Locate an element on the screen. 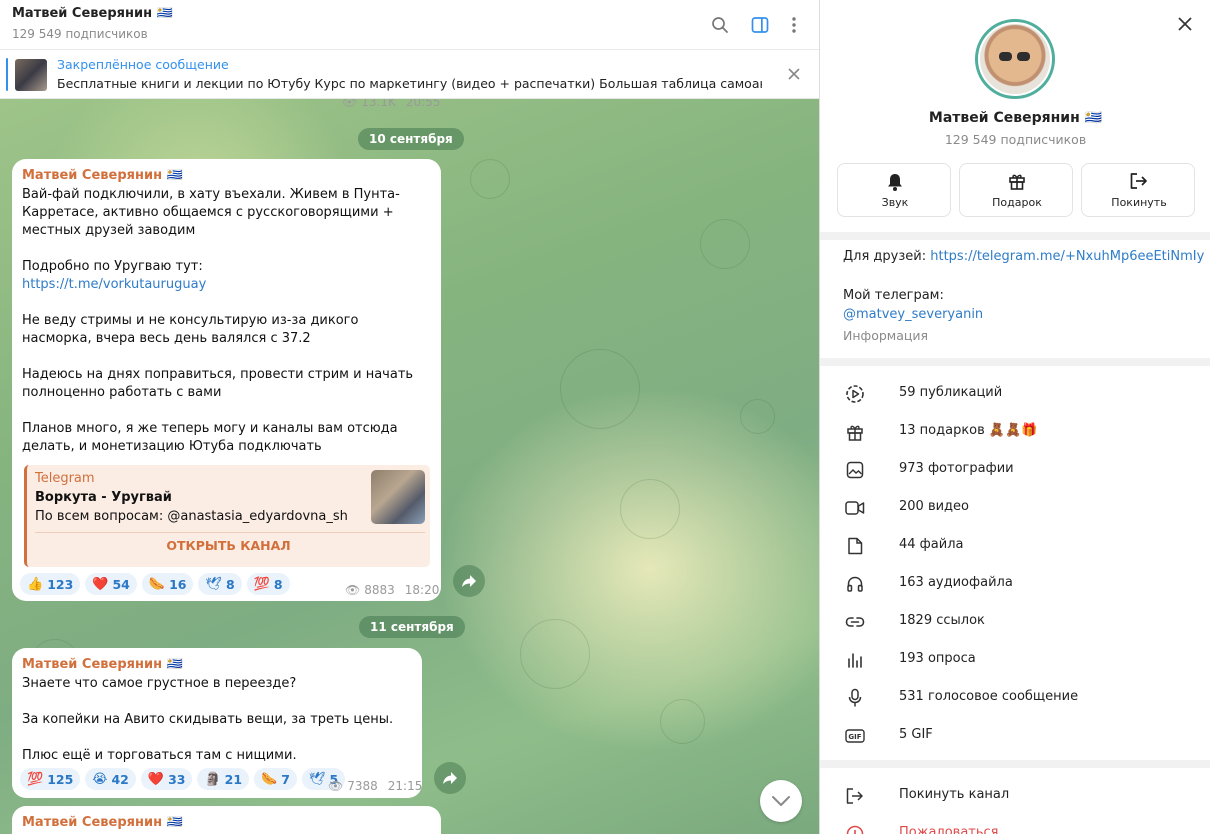  preview-title: Воркута - Уругвай is located at coordinates (103, 497).